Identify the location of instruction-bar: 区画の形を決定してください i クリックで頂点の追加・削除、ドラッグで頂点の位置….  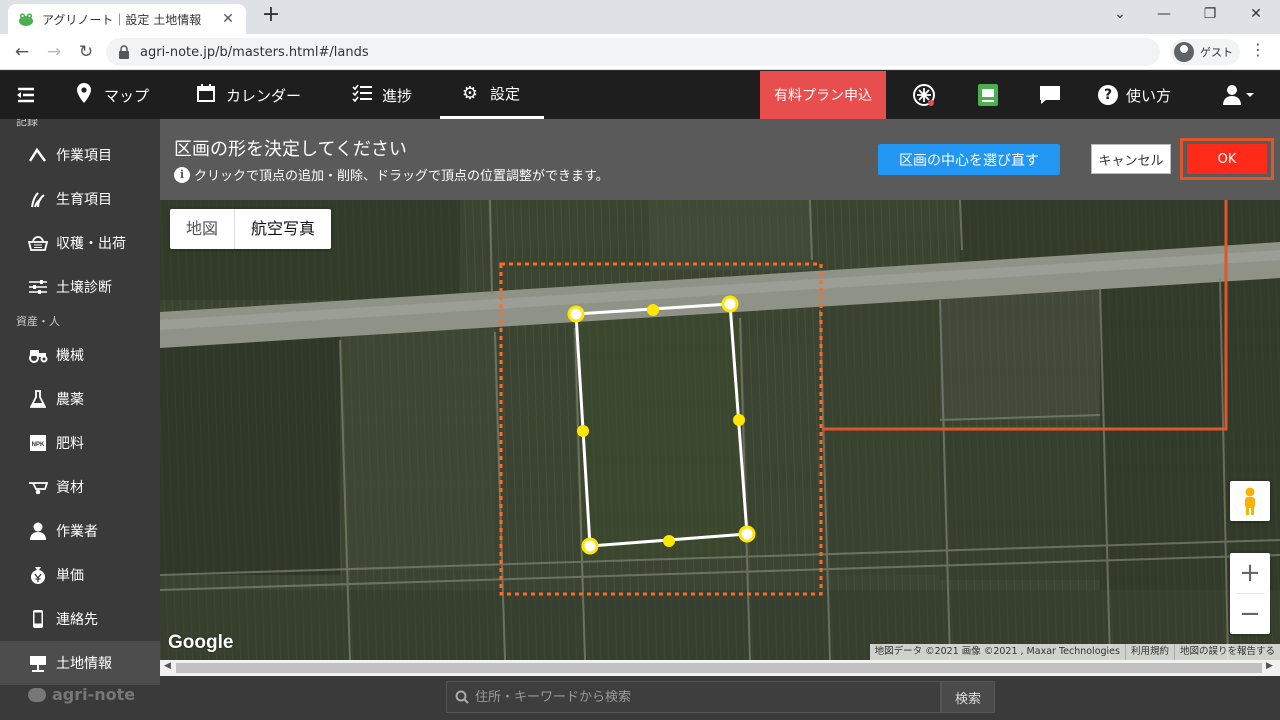
(720, 159).